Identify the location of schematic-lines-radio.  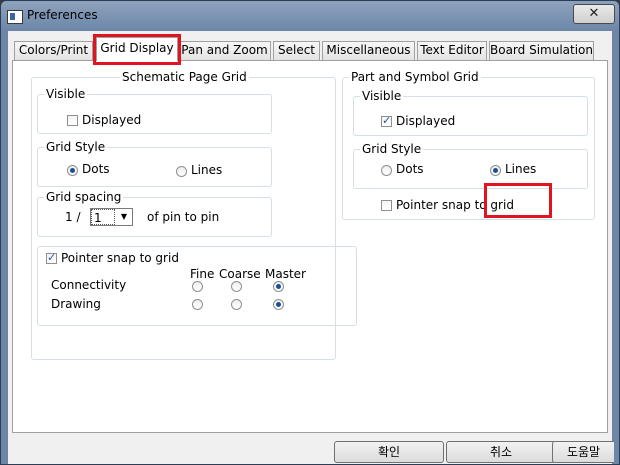
(181, 171).